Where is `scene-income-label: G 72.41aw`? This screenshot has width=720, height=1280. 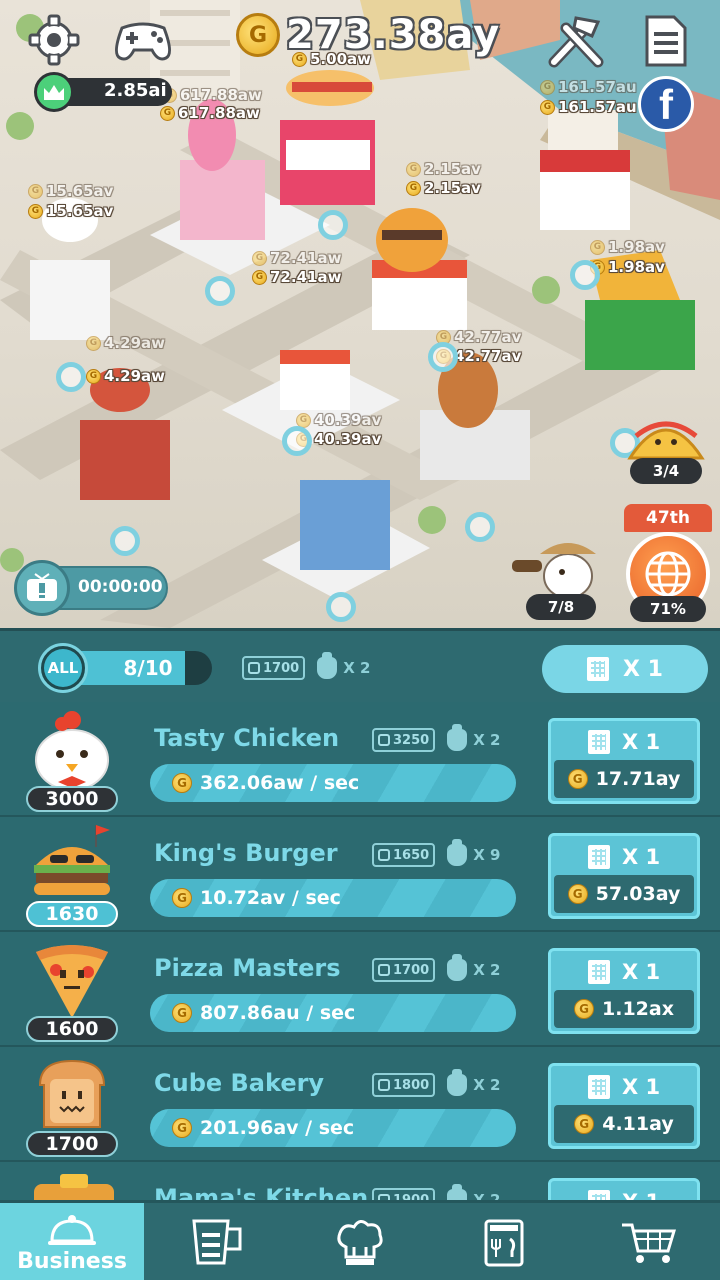
scene-income-label: G 72.41aw is located at coordinates (296, 277).